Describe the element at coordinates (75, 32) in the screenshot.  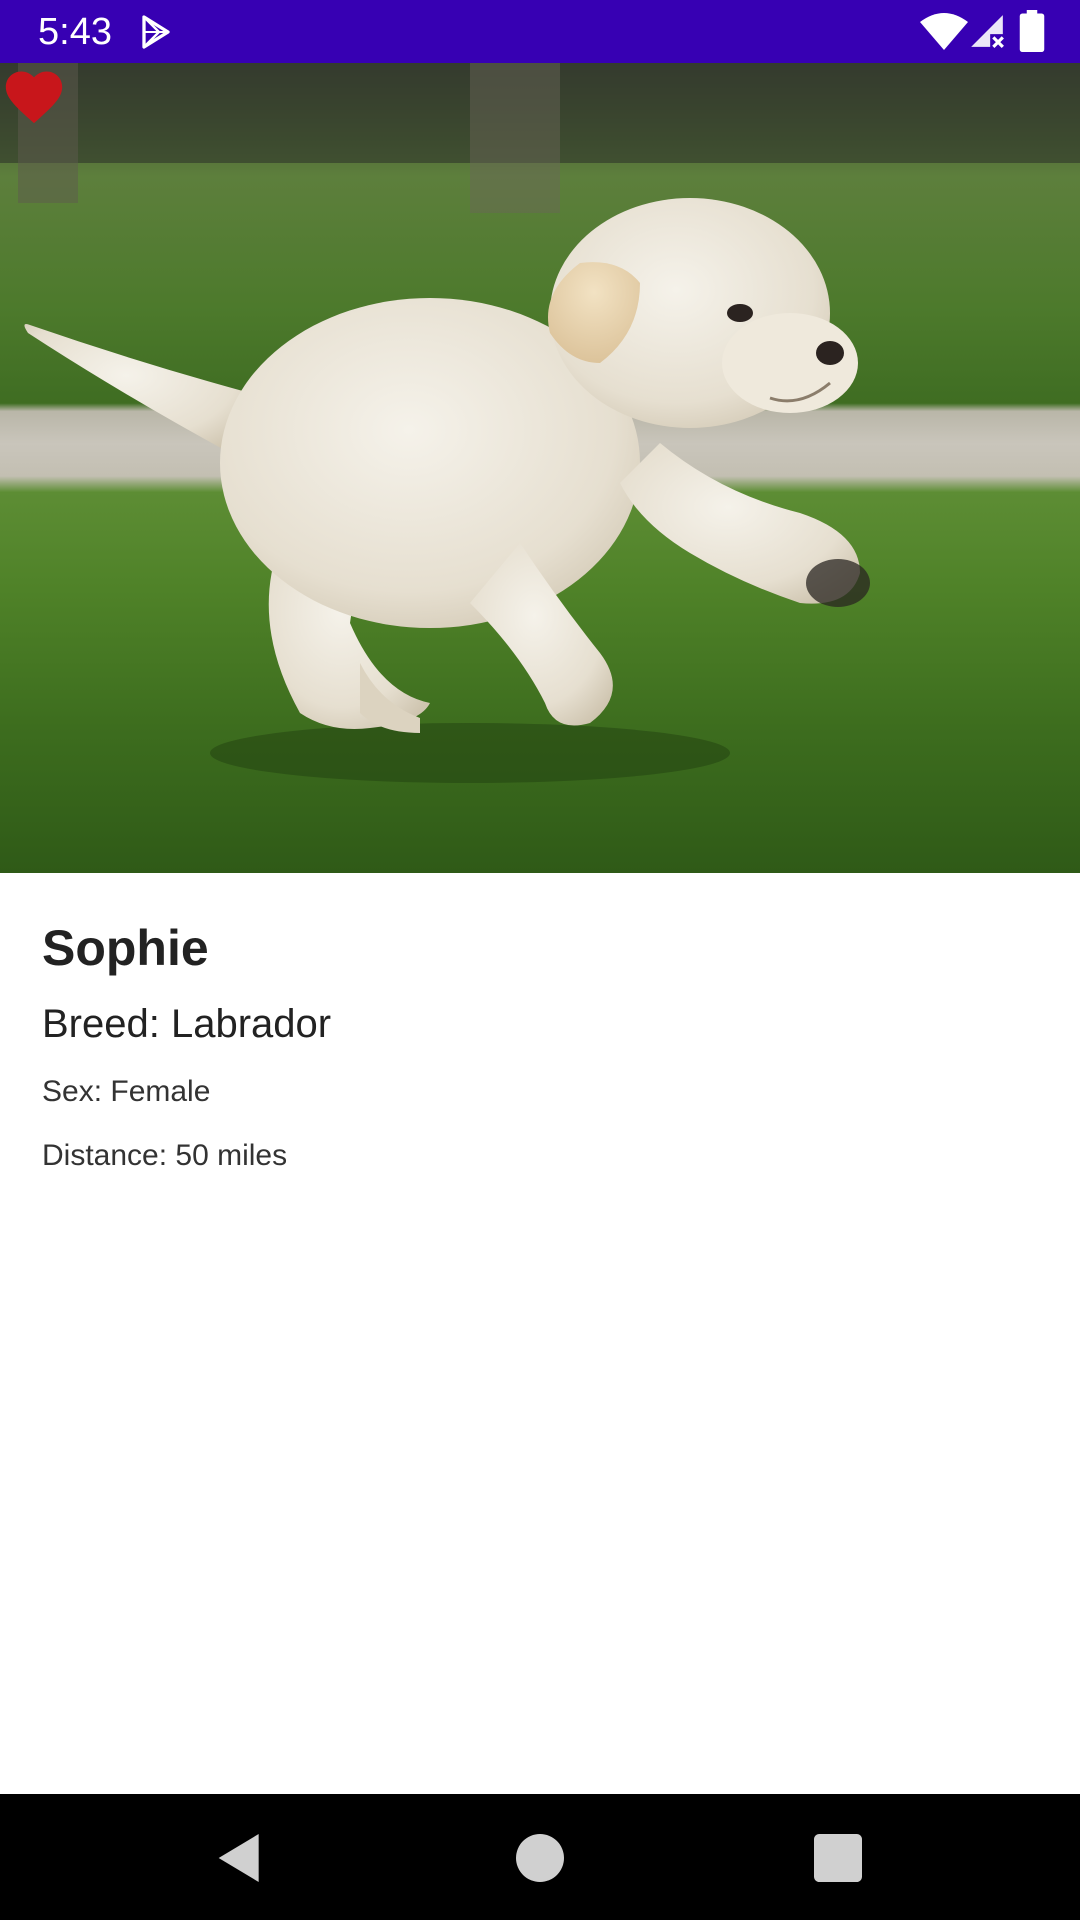
I see `status-time: 5:43` at that location.